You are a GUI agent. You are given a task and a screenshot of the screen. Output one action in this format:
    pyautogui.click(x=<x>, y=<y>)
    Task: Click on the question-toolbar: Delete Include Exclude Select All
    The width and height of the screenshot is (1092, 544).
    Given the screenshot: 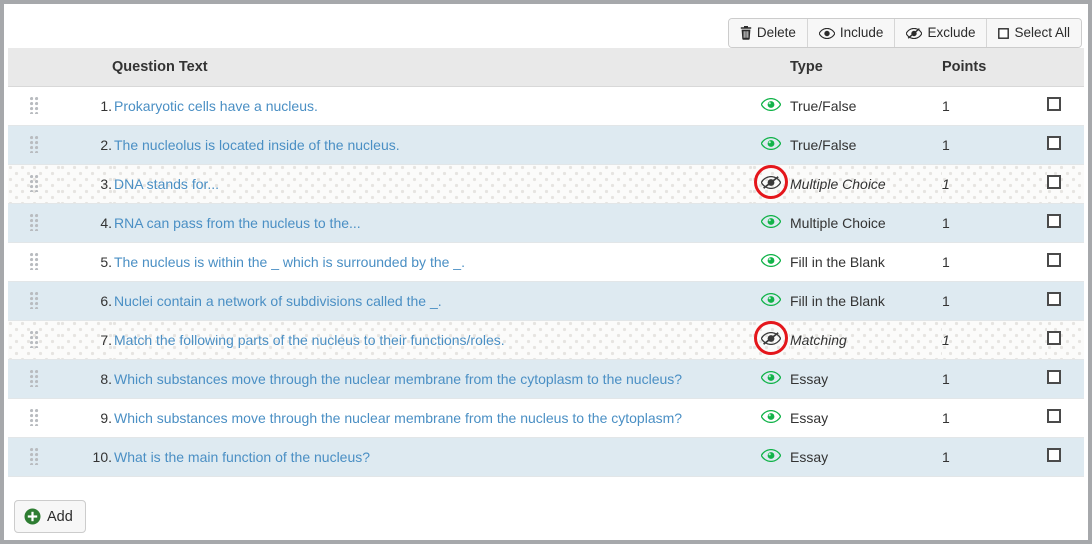 What is the action you would take?
    pyautogui.click(x=904, y=33)
    